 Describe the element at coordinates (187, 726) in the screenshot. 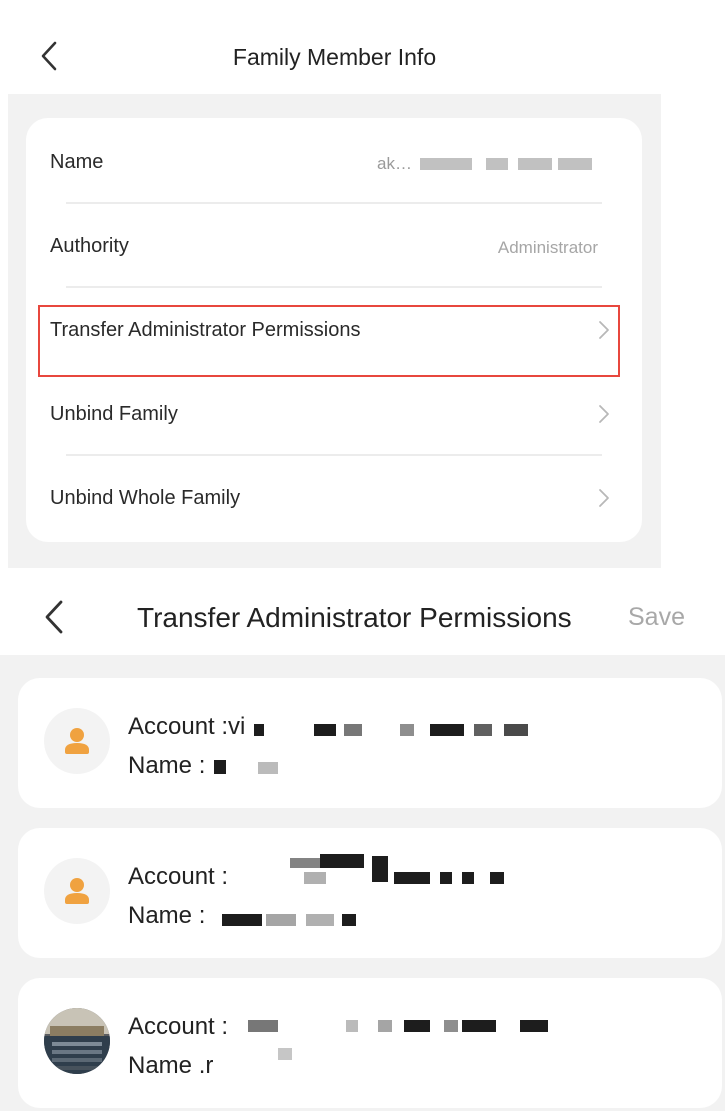

I see `account-label: Account :vi` at that location.